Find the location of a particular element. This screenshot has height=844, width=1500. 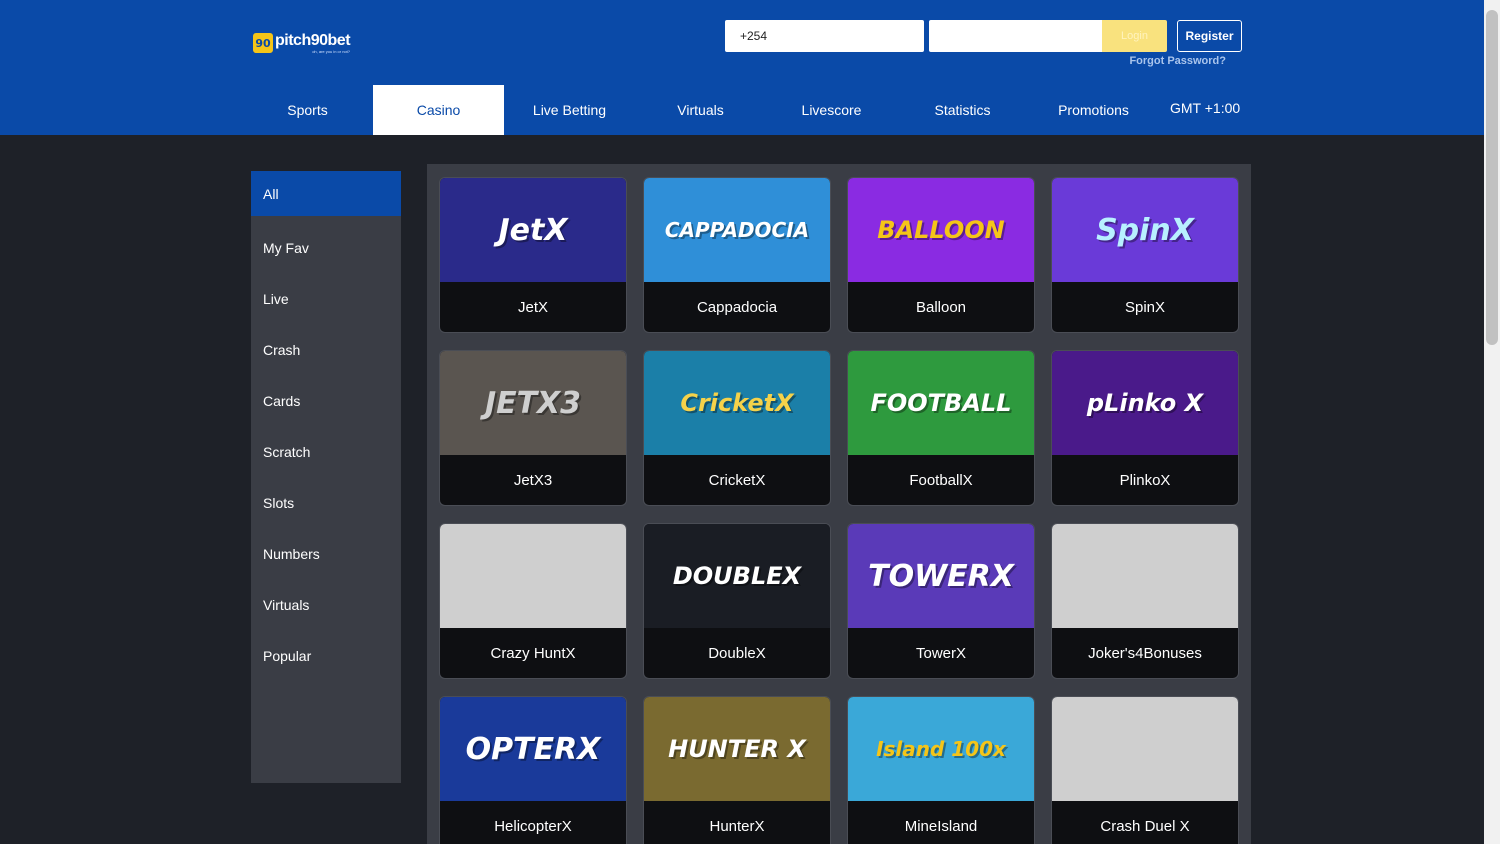

game-title: FootballX is located at coordinates (941, 480).